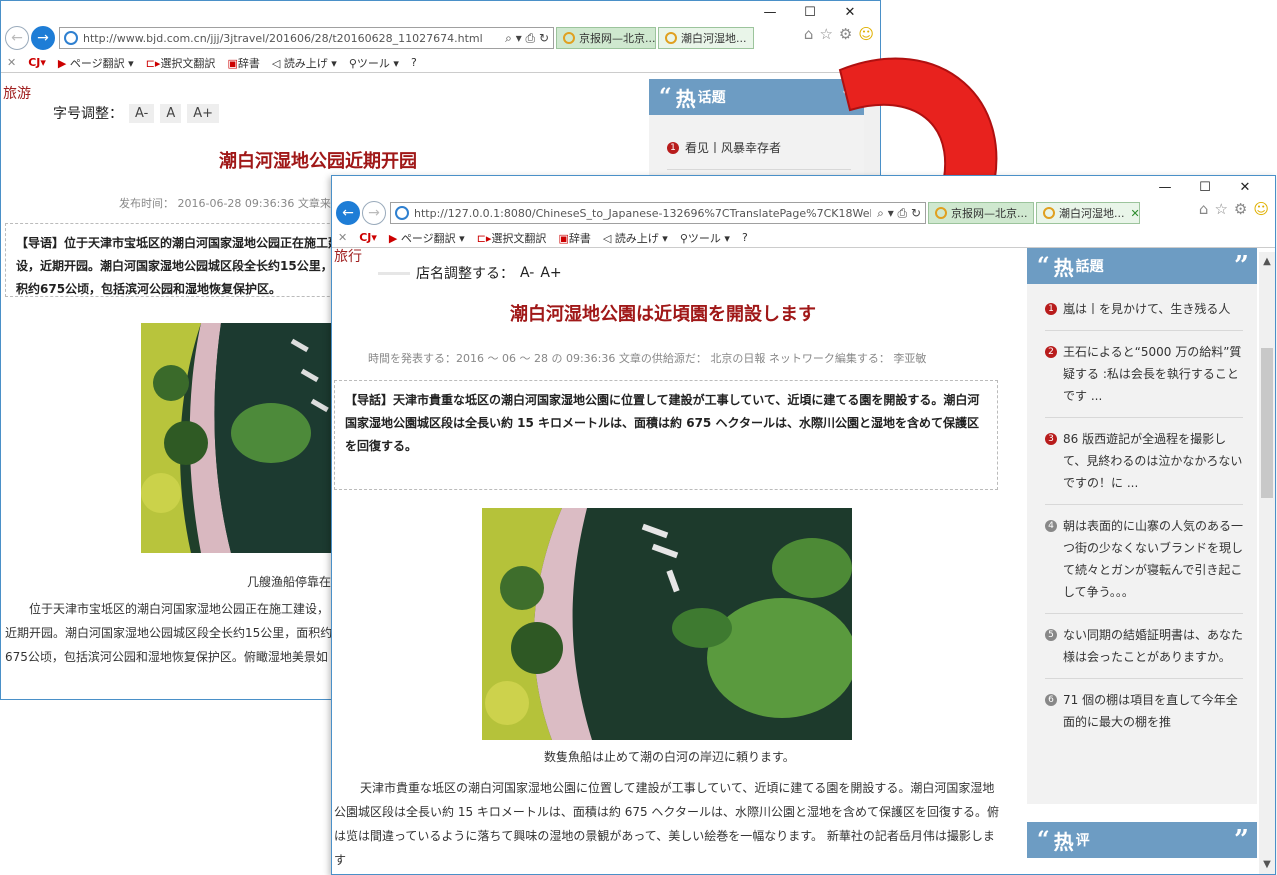  What do you see at coordinates (1220, 209) in the screenshot?
I see `favorites-icon: ☆` at bounding box center [1220, 209].